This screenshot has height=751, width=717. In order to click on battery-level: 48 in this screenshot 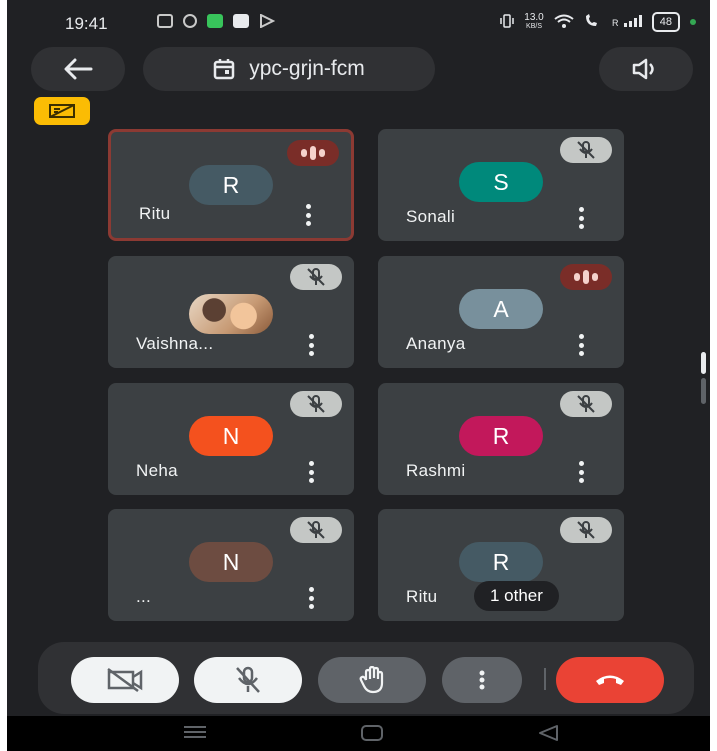, I will do `click(665, 22)`.